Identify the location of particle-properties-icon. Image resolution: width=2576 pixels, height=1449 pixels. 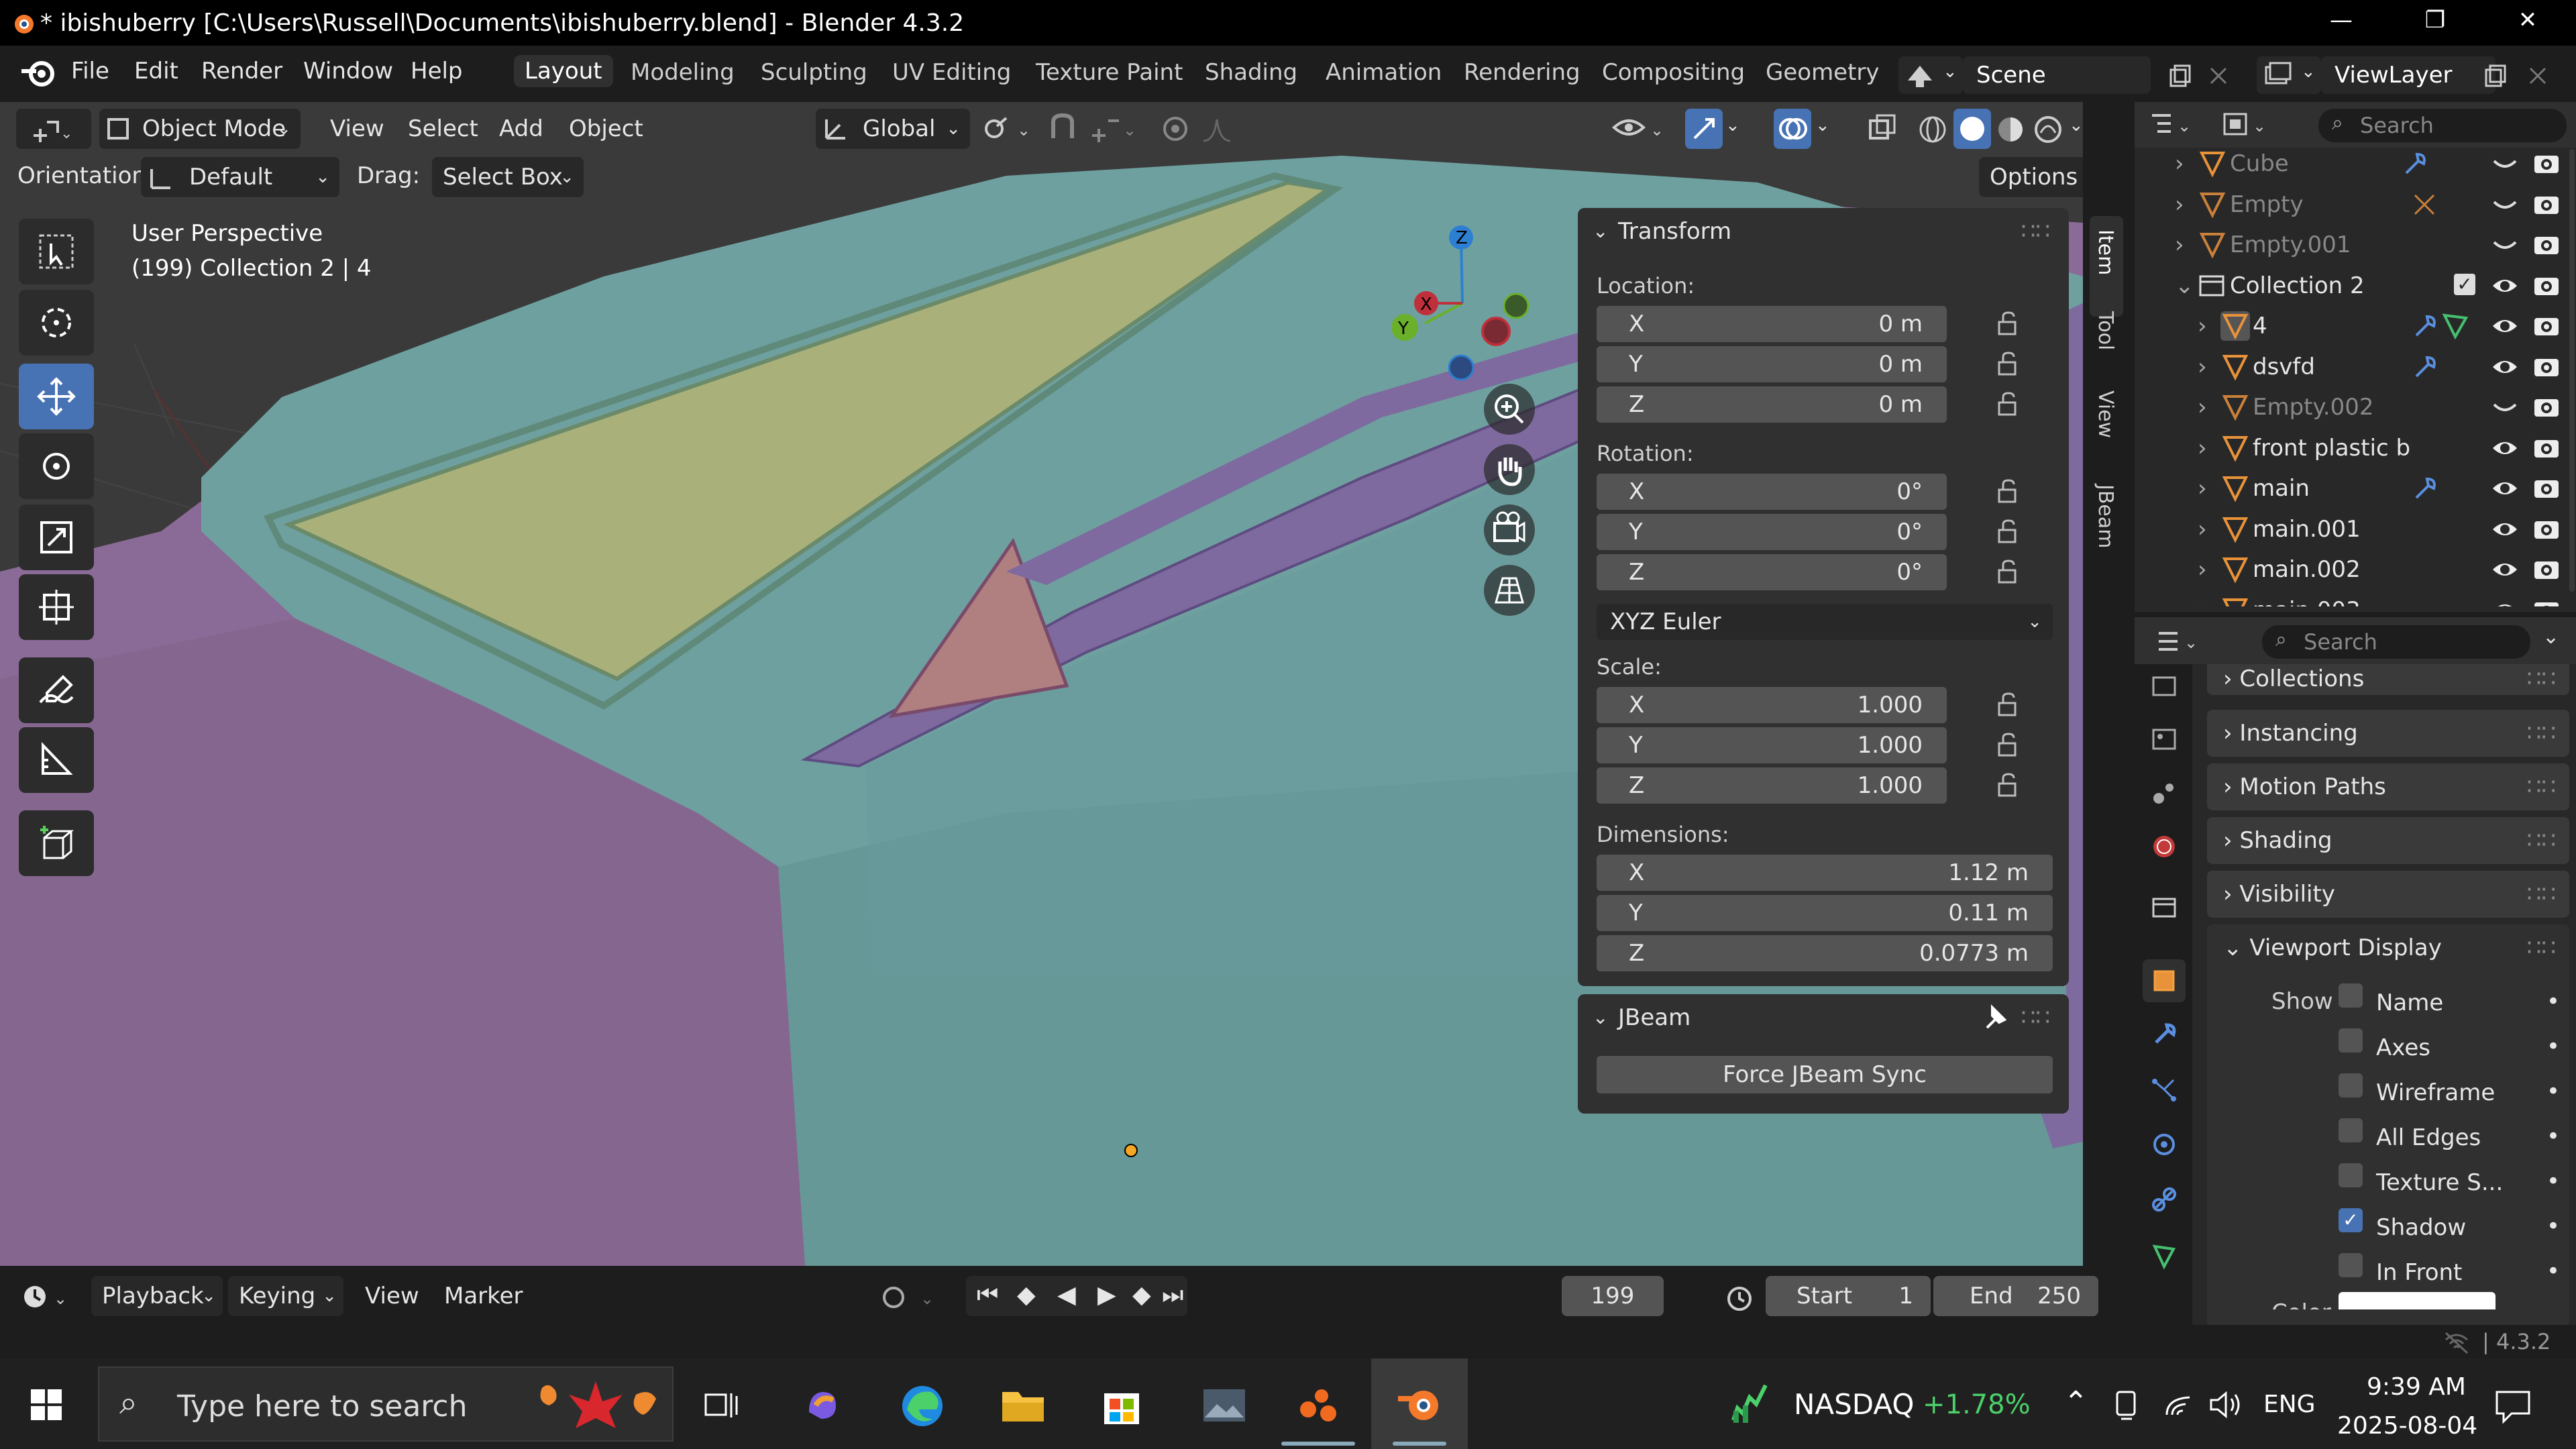
(2164, 1089).